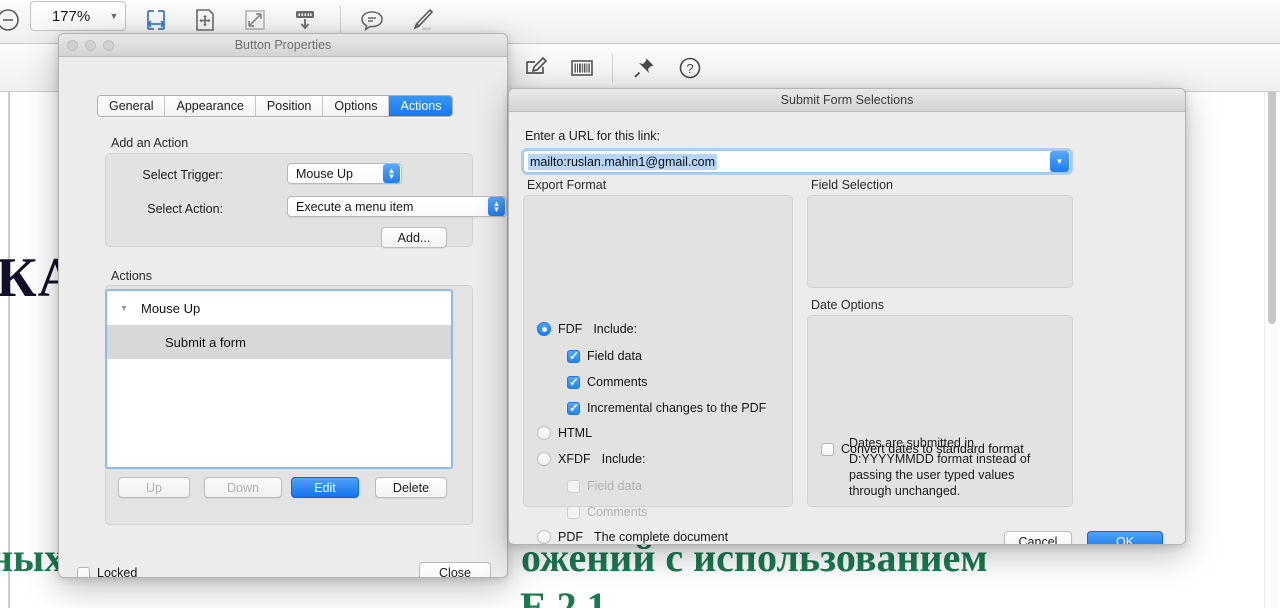 This screenshot has width=1280, height=608. I want to click on fdf-child-comments: Comments, so click(607, 382).